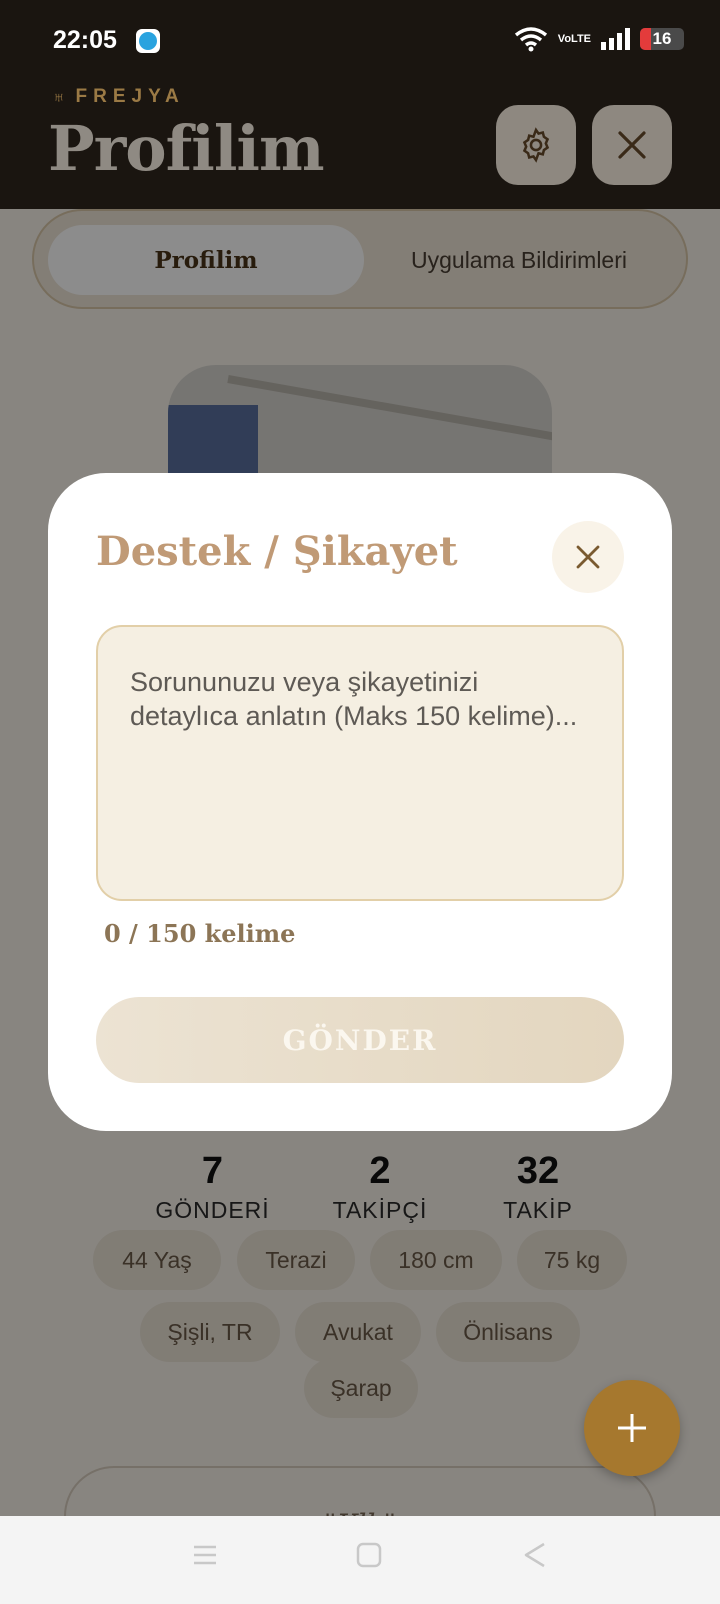 The image size is (720, 1604). I want to click on home-icon, so click(369, 1555).